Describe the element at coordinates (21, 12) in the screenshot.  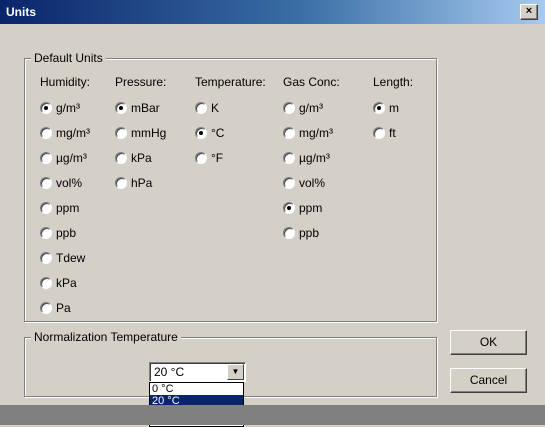
I see `window-title: Units` at that location.